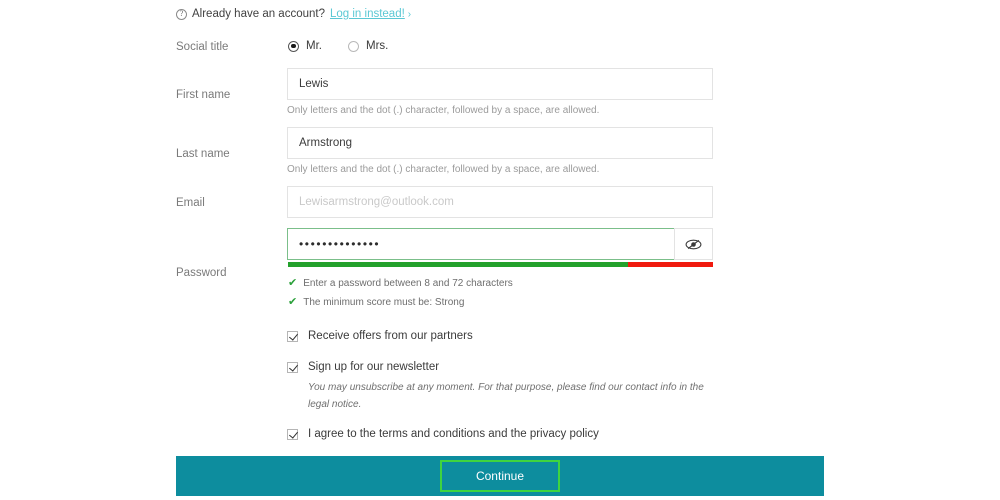 The image size is (1000, 500). I want to click on password-input, so click(480, 244).